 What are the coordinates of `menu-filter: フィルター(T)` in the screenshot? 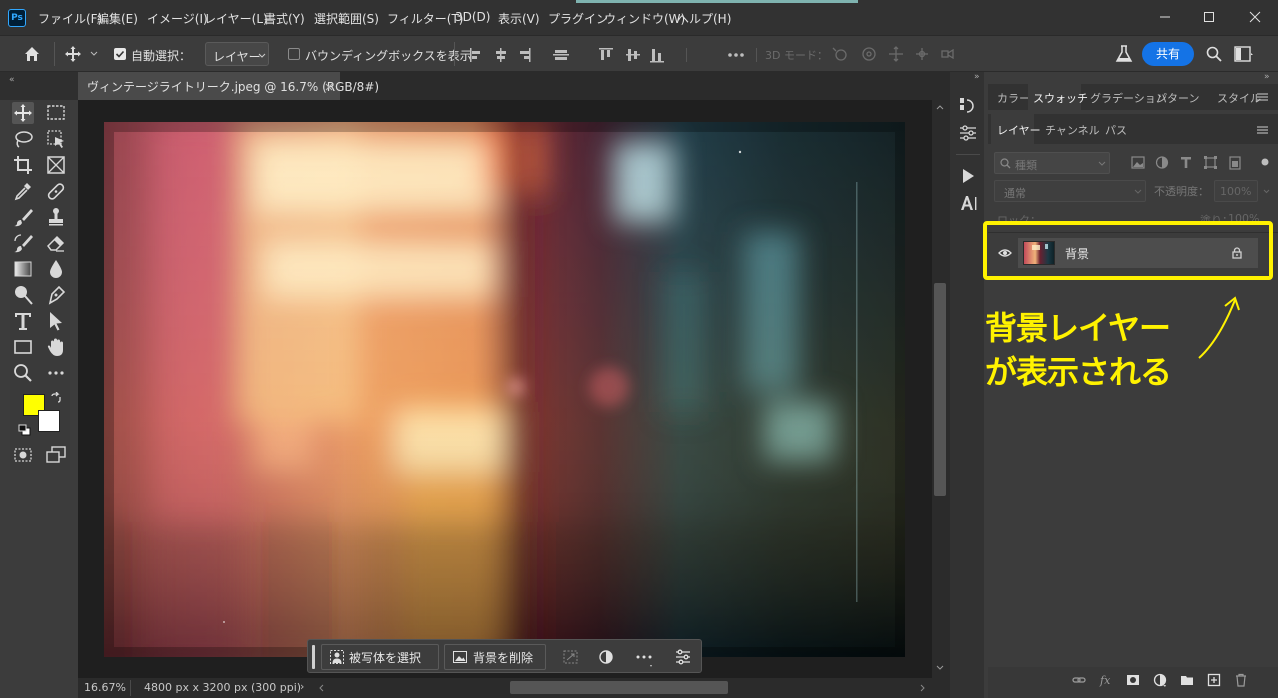 It's located at (425, 18).